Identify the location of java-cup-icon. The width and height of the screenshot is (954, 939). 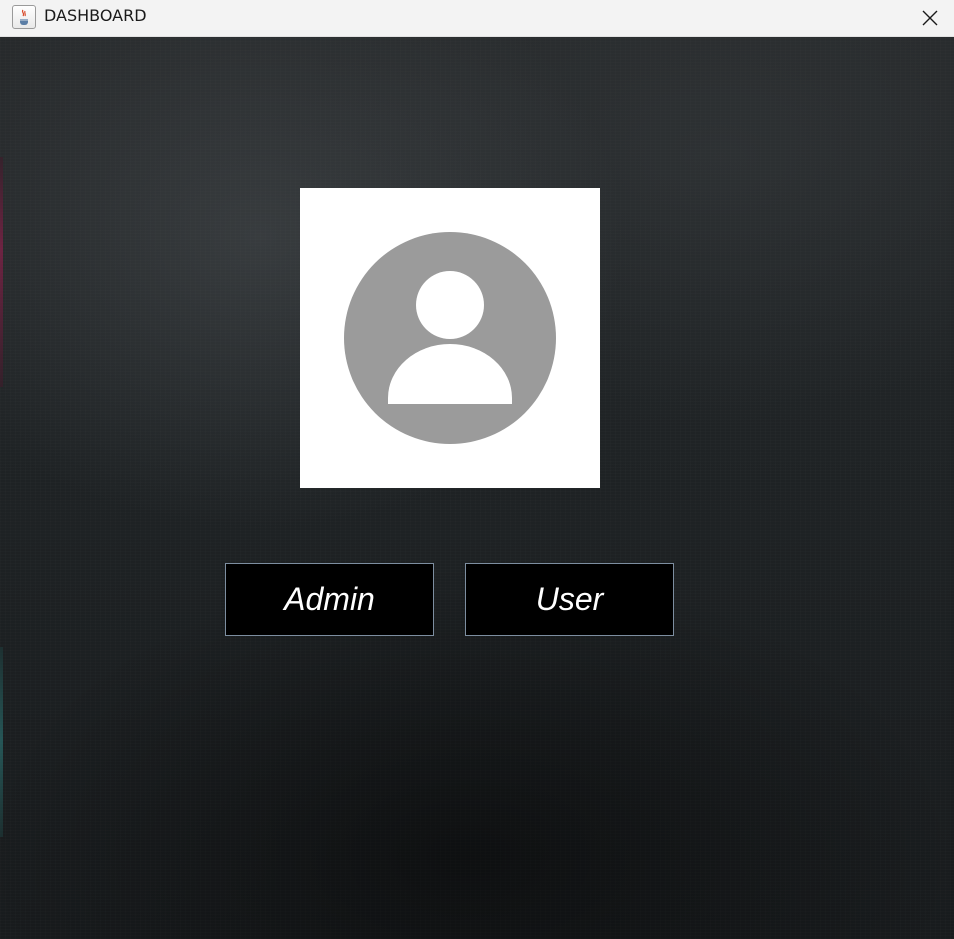
(24, 17).